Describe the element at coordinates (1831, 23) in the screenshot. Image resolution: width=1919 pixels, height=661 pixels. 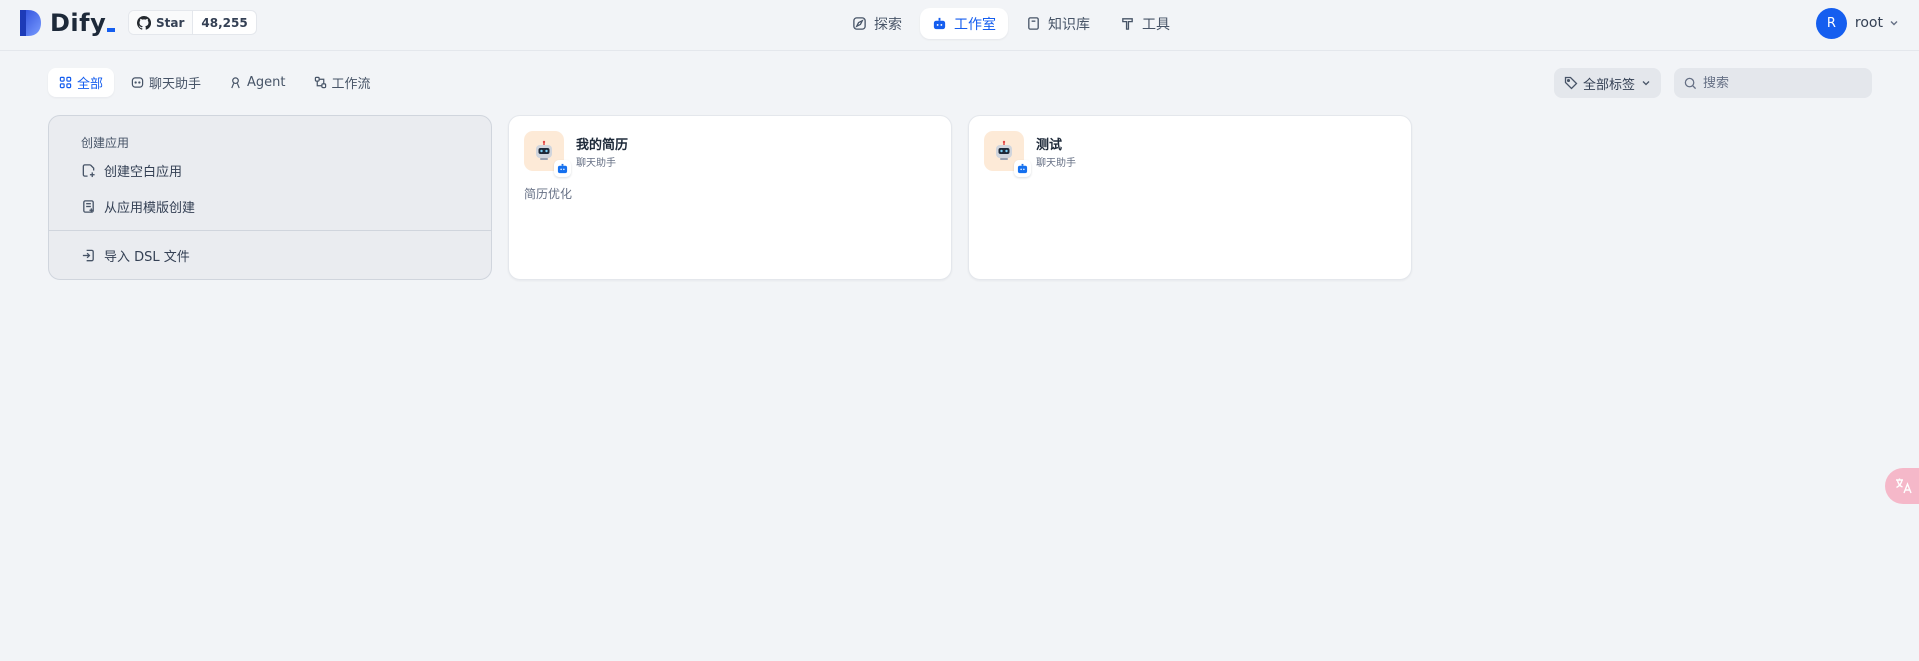
I see `avatar: R` at that location.